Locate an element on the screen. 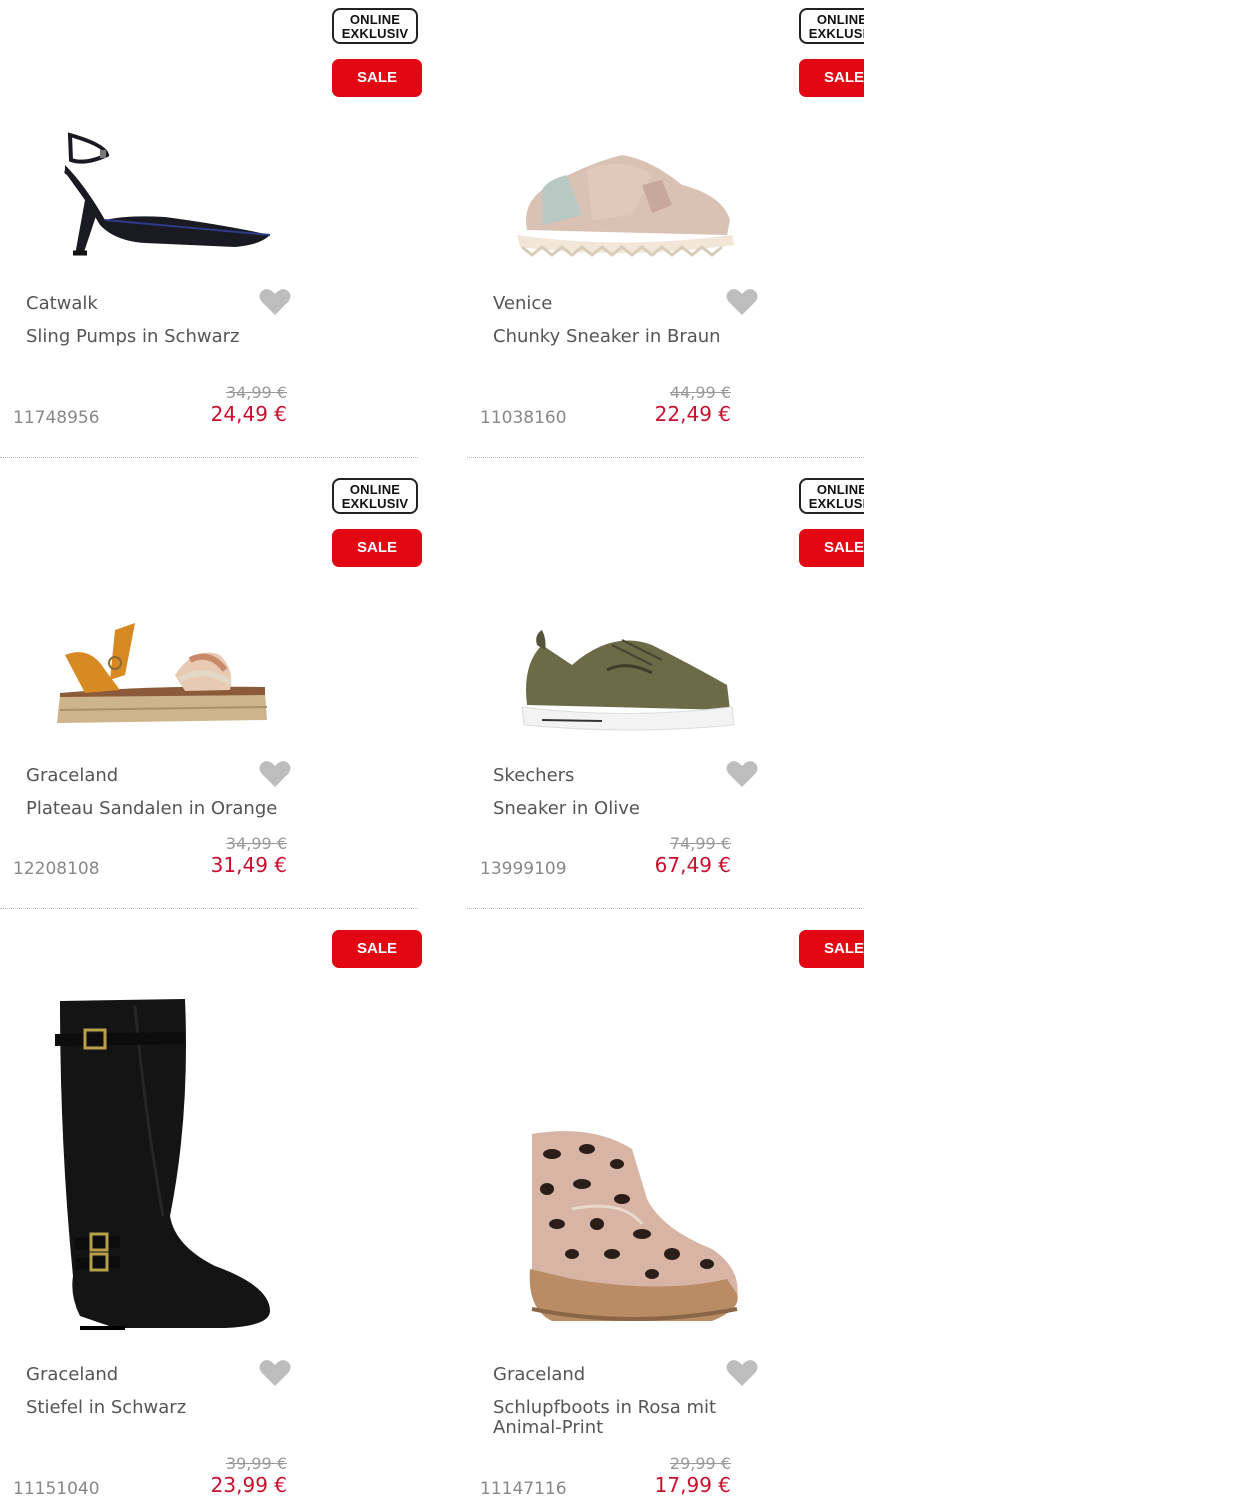  leopard-snow-boot-image is located at coordinates (633, 1225).